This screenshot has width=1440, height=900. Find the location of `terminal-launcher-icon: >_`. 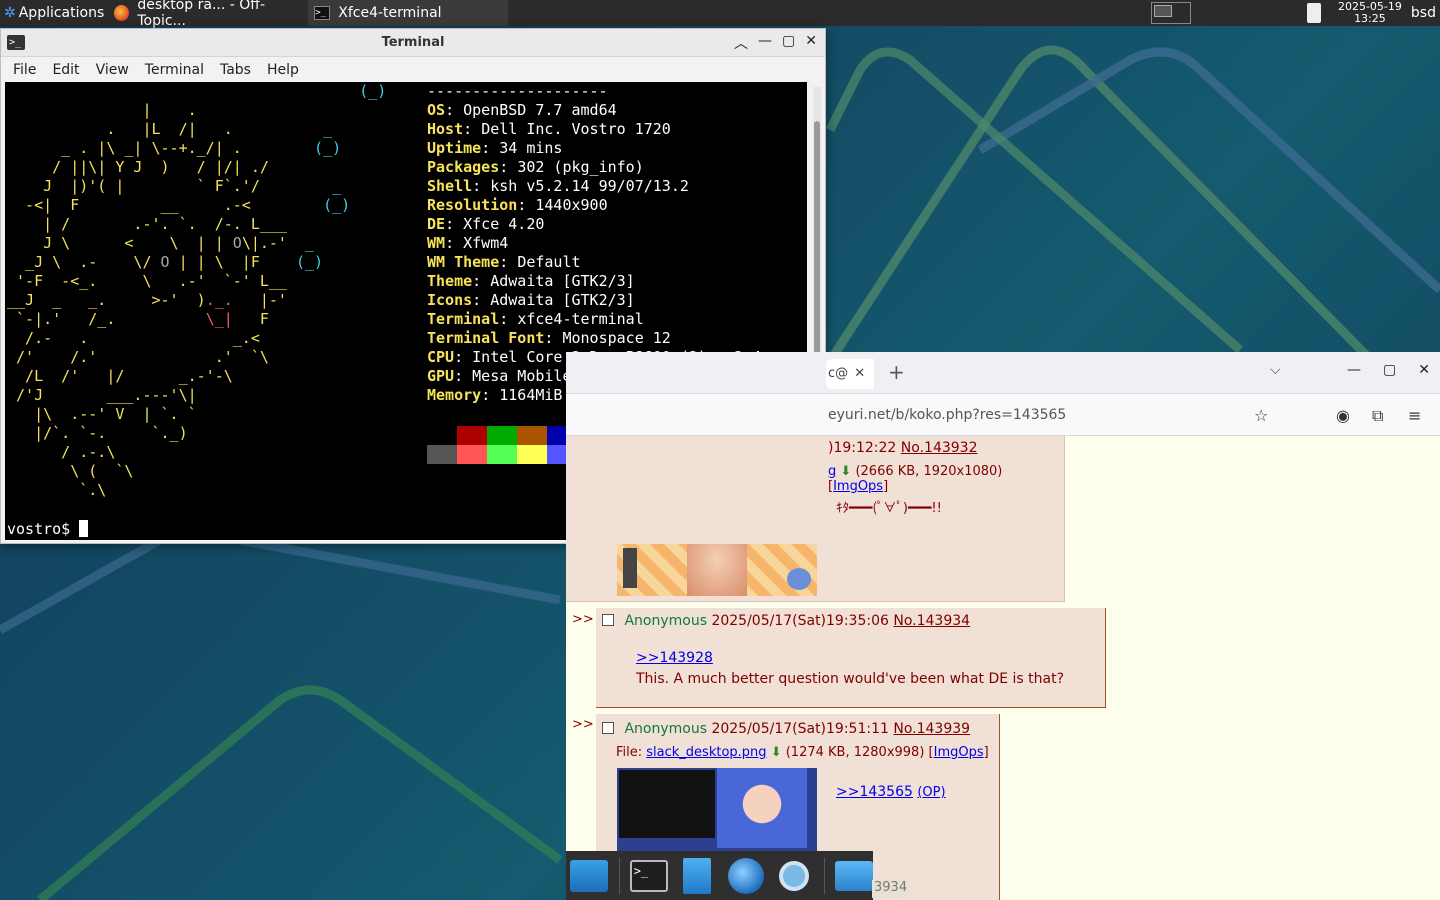

terminal-launcher-icon: >_ is located at coordinates (648, 876).